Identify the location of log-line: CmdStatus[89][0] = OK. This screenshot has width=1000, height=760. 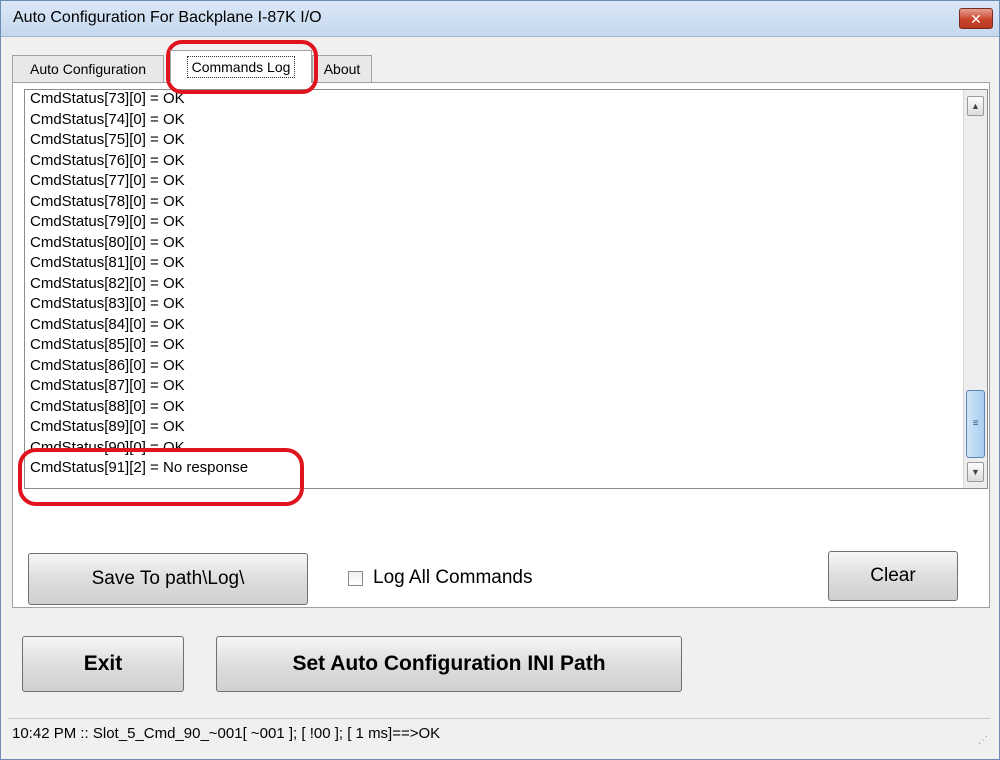
(107, 426).